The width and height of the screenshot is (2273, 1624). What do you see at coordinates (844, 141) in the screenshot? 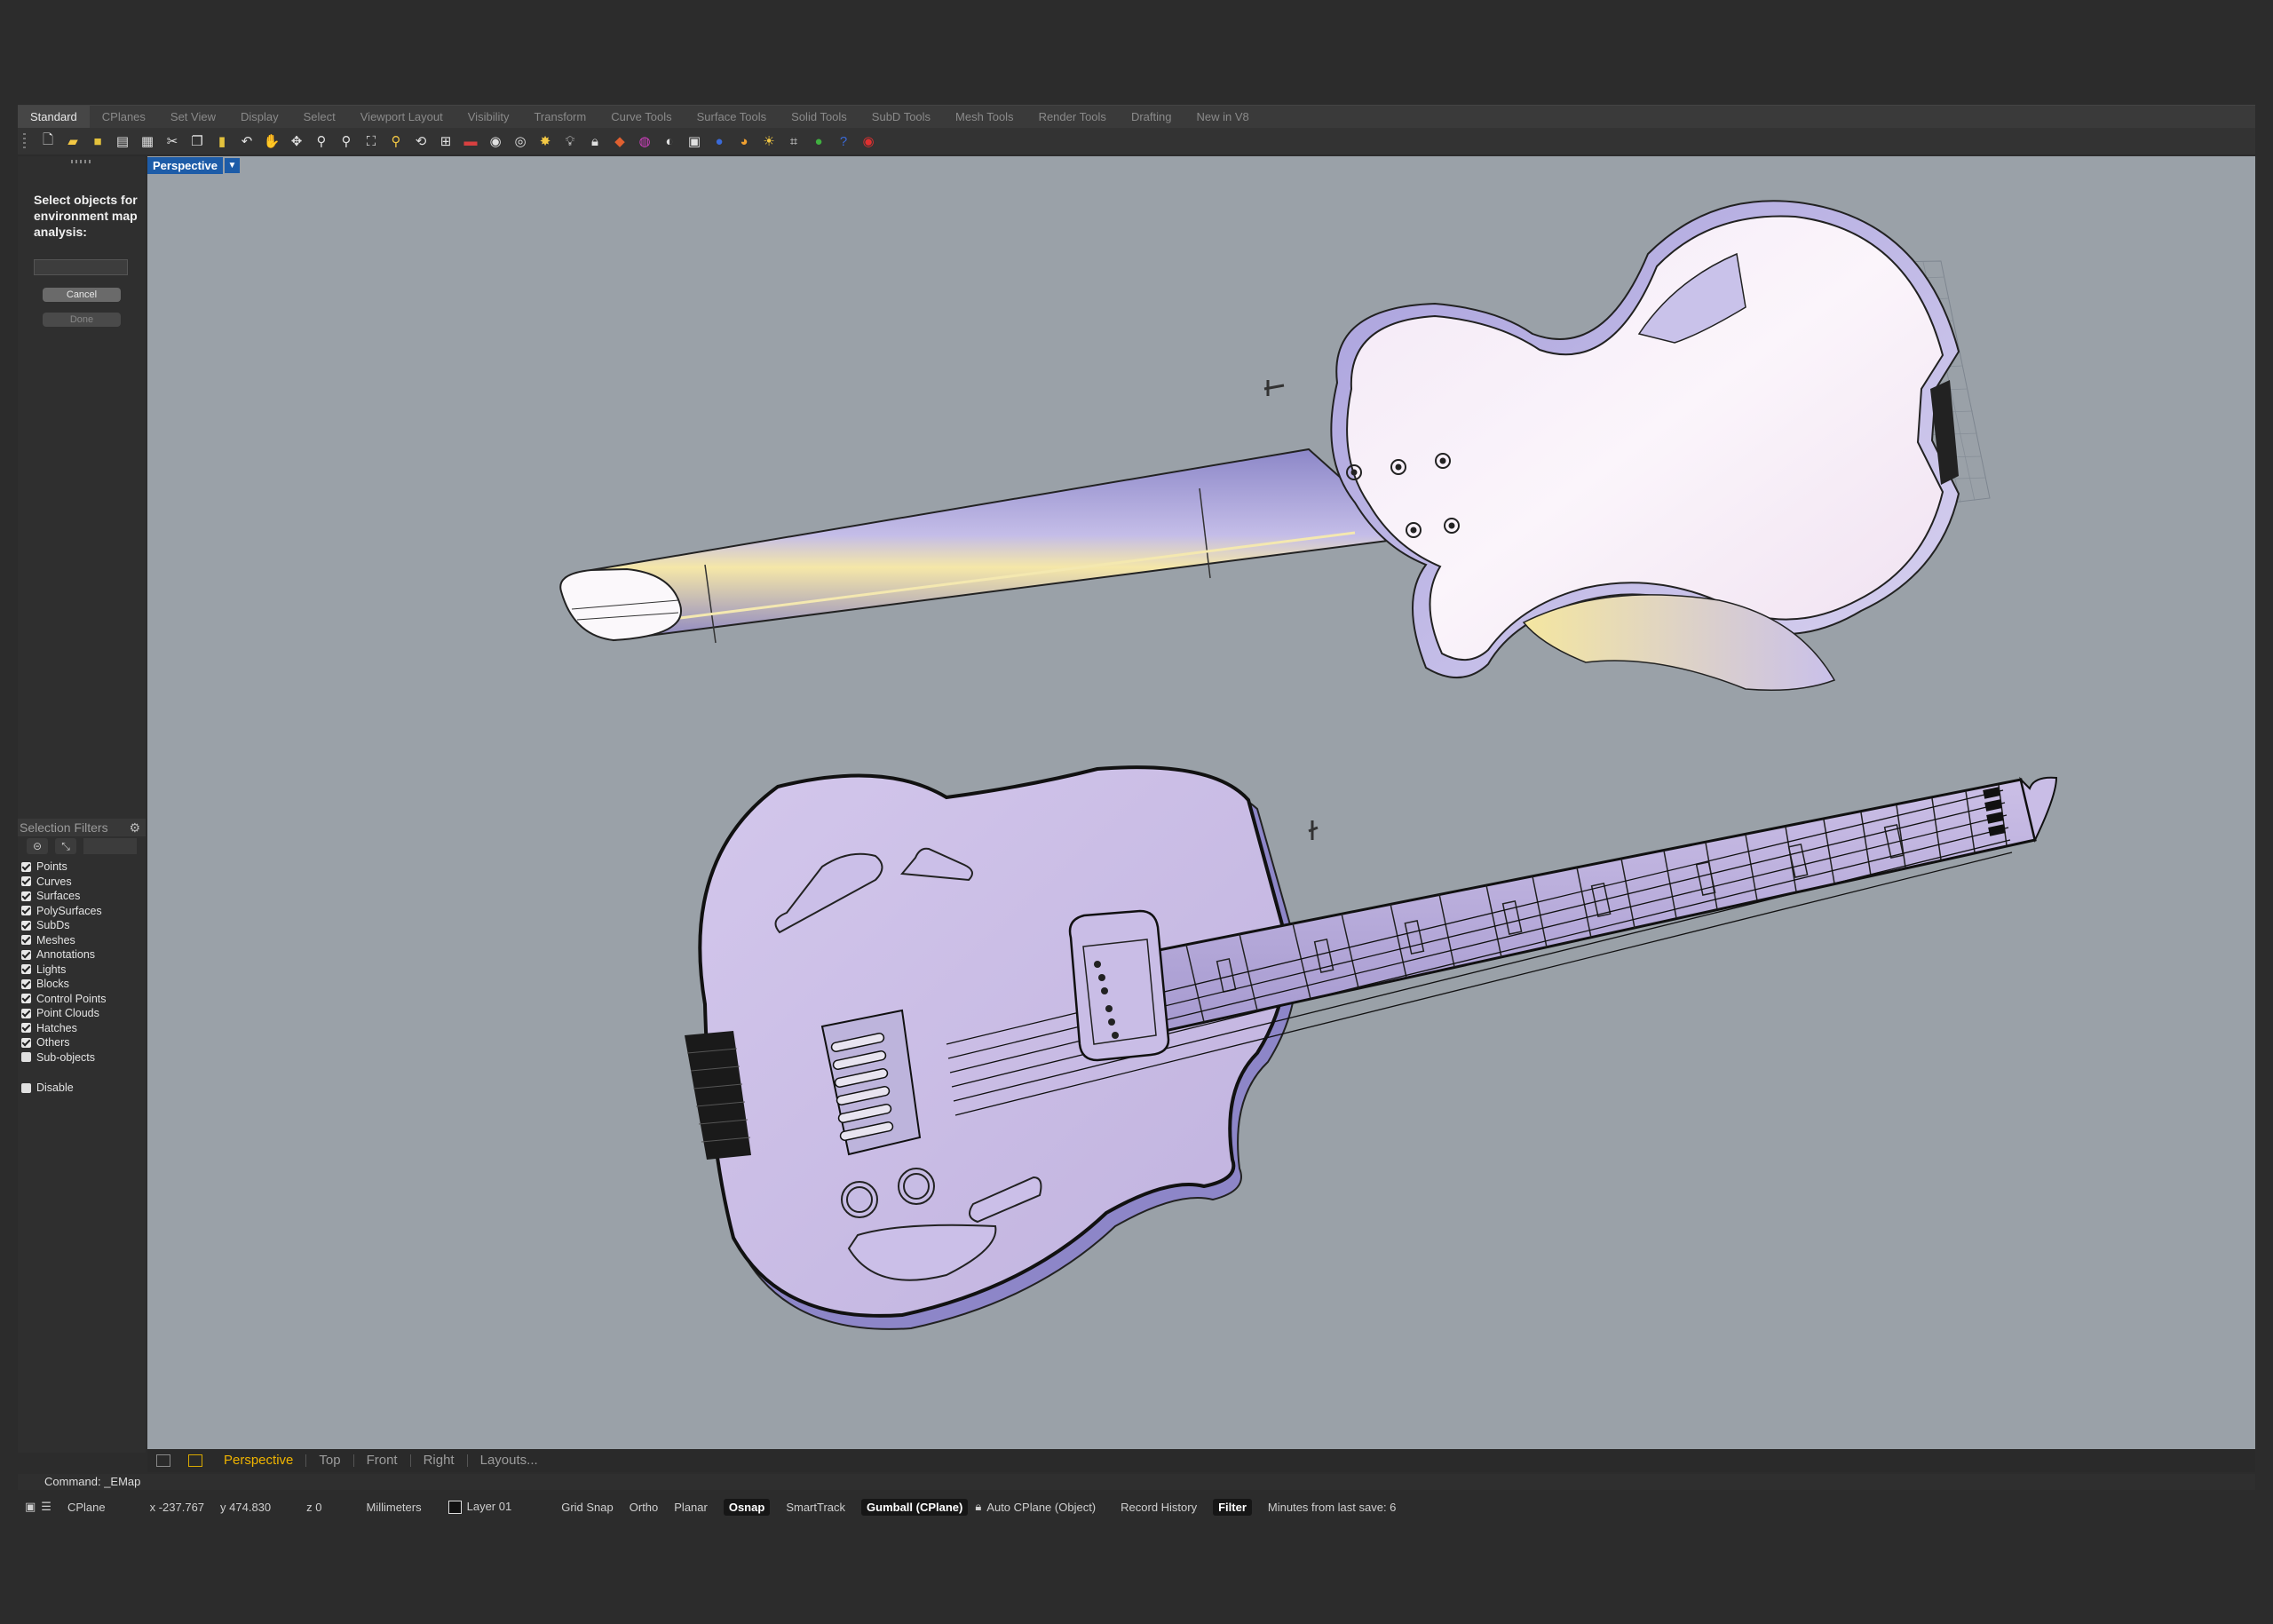
I see `help-icon: ?` at bounding box center [844, 141].